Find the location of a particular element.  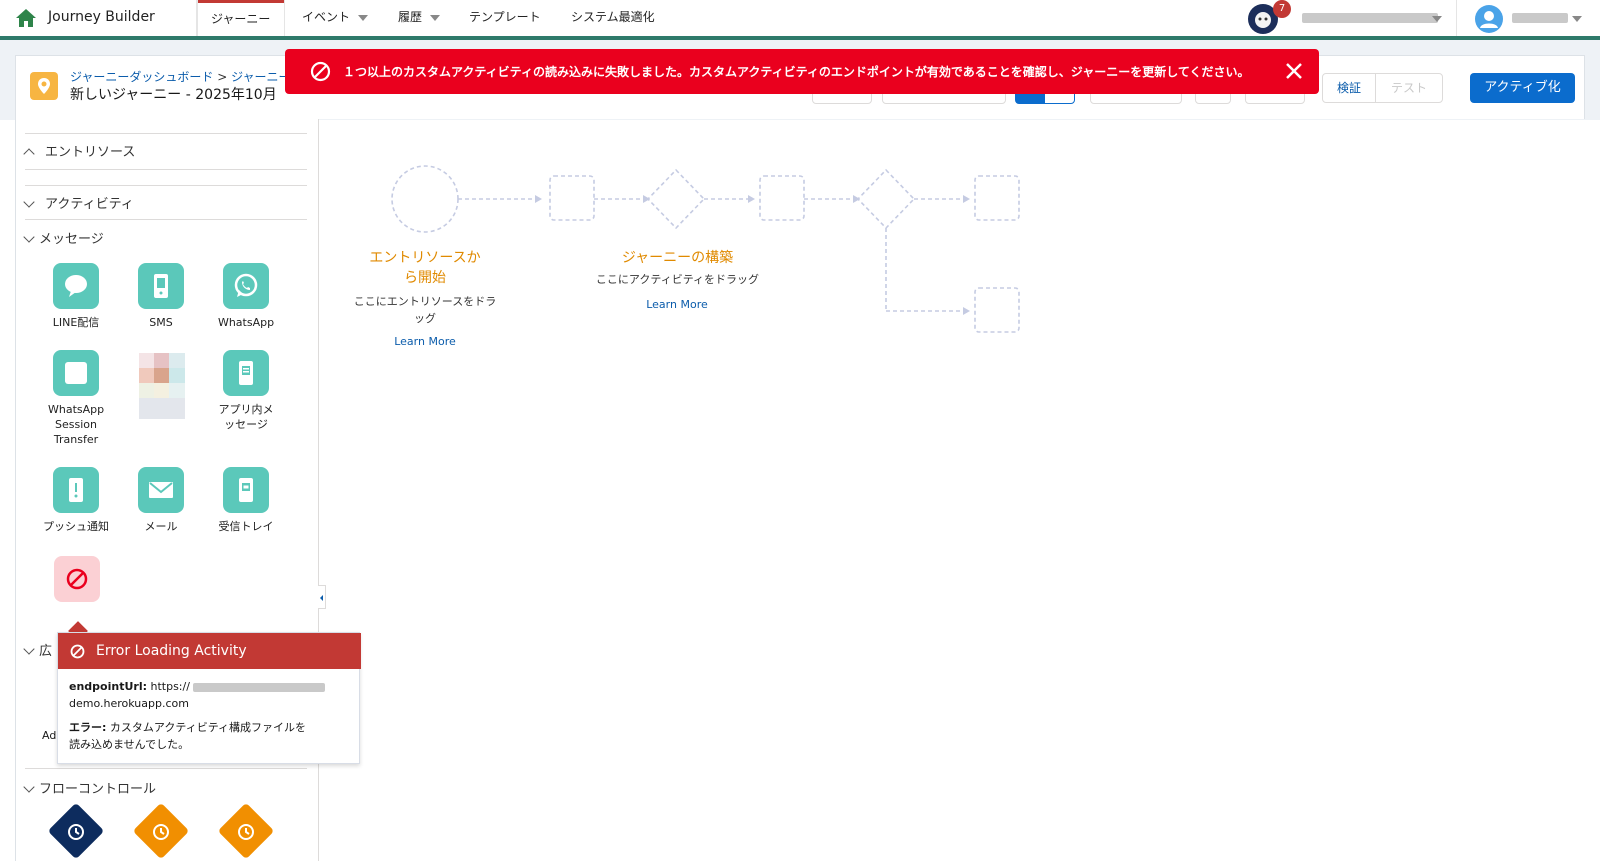

error-text: カスタムアクティビティ構成ファイルを is located at coordinates (208, 727).